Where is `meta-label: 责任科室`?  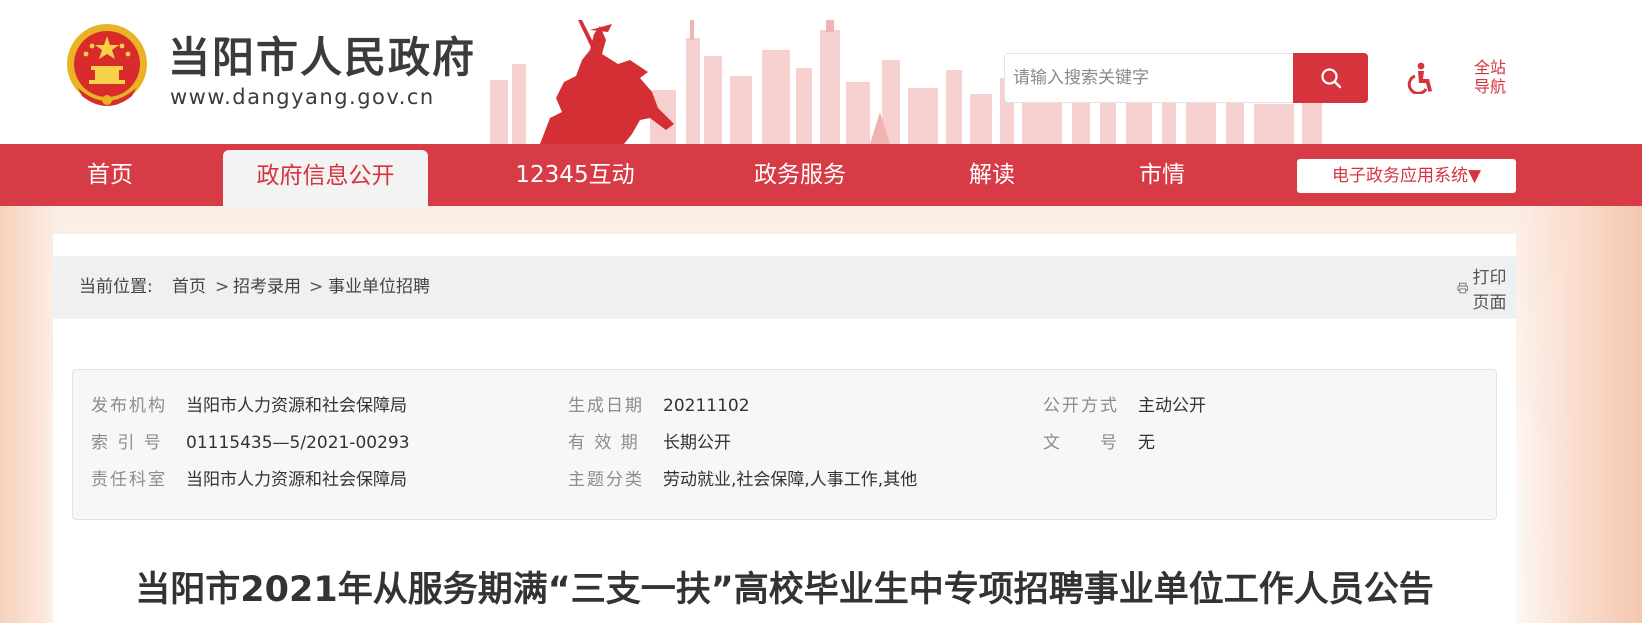
meta-label: 责任科室 is located at coordinates (129, 480).